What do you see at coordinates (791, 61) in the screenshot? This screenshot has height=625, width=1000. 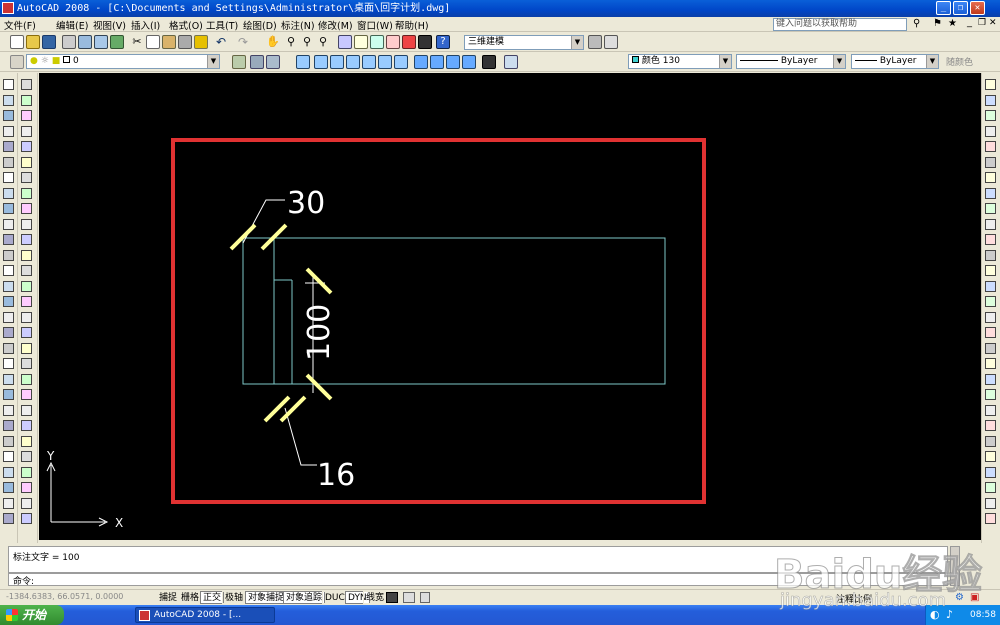 I see `linetype-dropdown: ByLayer ▼` at bounding box center [791, 61].